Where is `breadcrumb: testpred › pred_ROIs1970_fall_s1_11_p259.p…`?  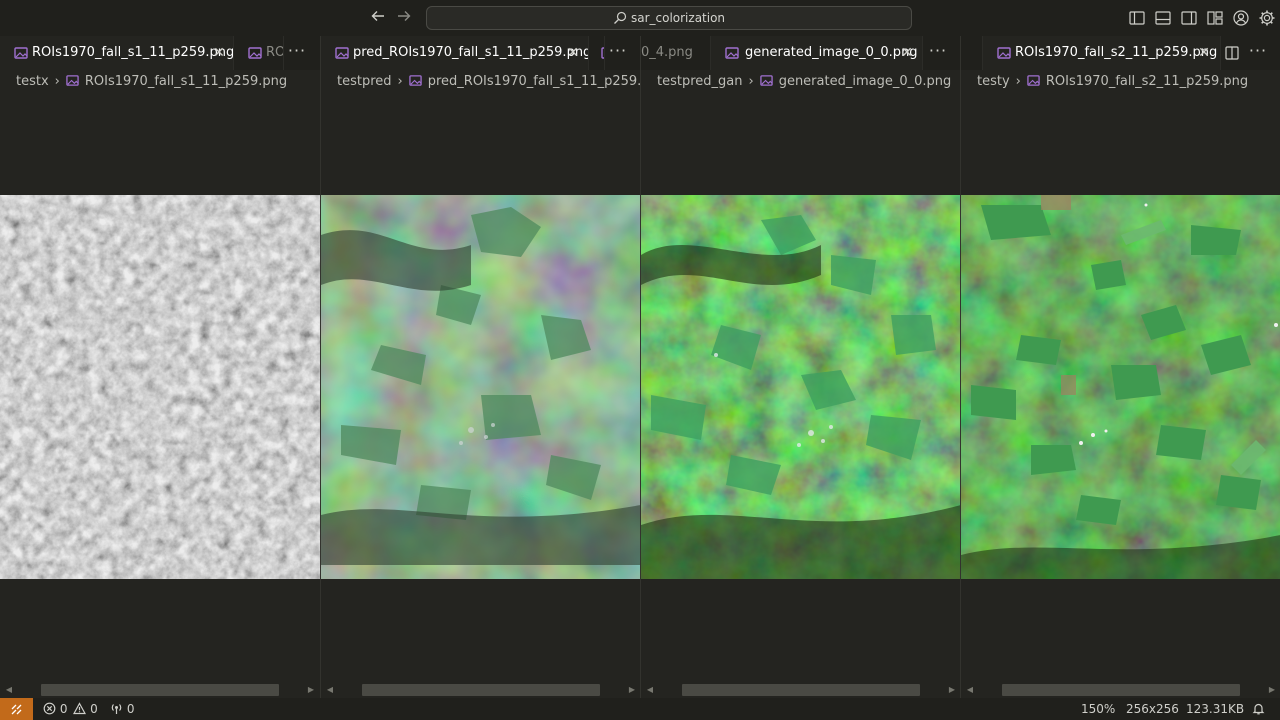 breadcrumb: testpred › pred_ROIs1970_fall_s1_11_p259.p… is located at coordinates (488, 82).